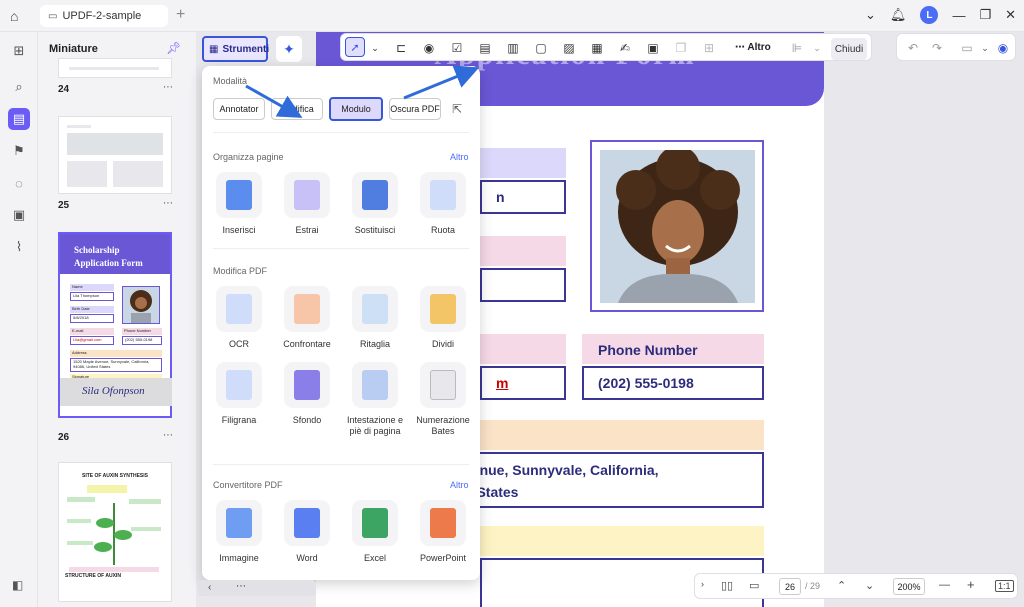 The width and height of the screenshot is (1024, 607). Describe the element at coordinates (19, 183) in the screenshot. I see `comment-icon: ◌` at that location.